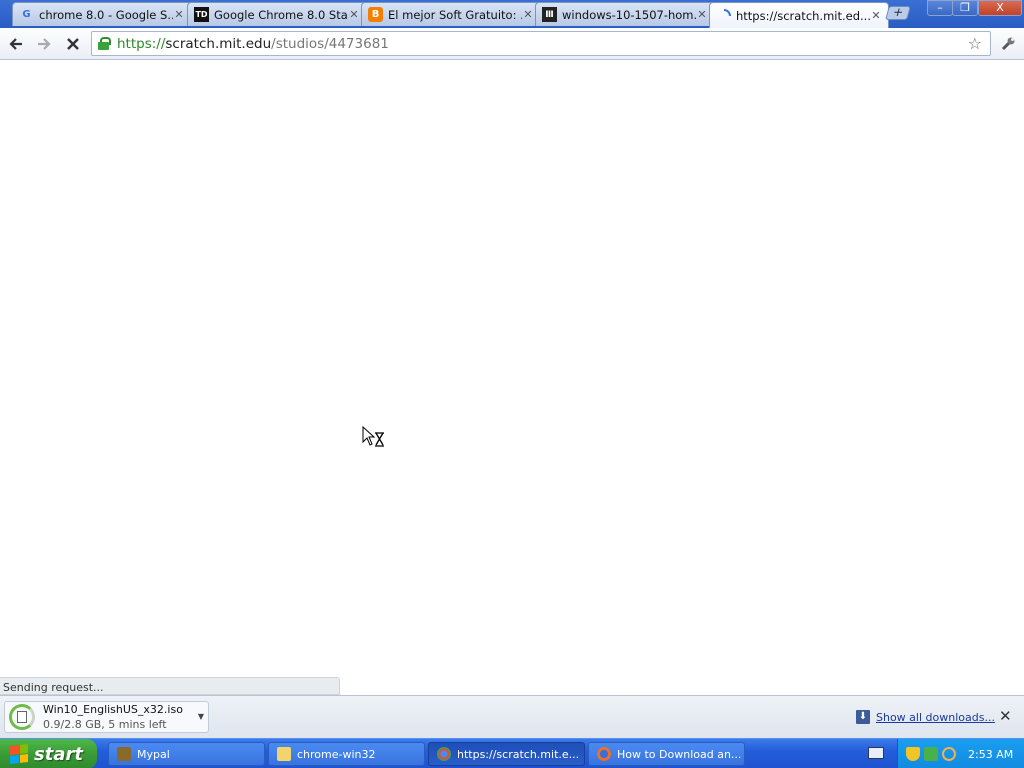 This screenshot has width=1024, height=768. What do you see at coordinates (949, 754) in the screenshot?
I see `search-icon` at bounding box center [949, 754].